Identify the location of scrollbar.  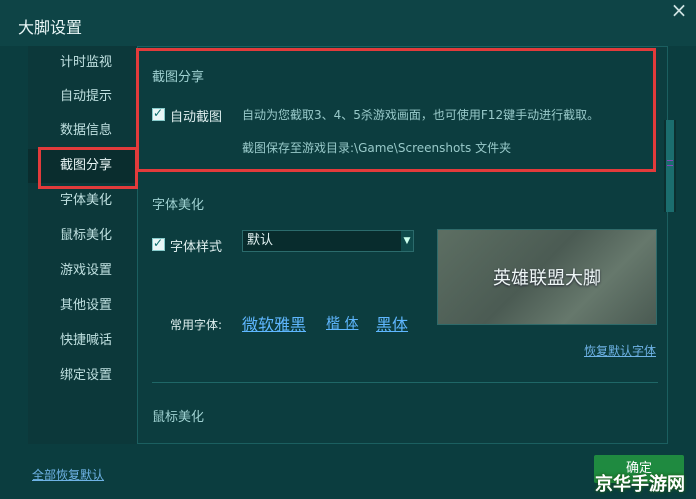
(670, 166).